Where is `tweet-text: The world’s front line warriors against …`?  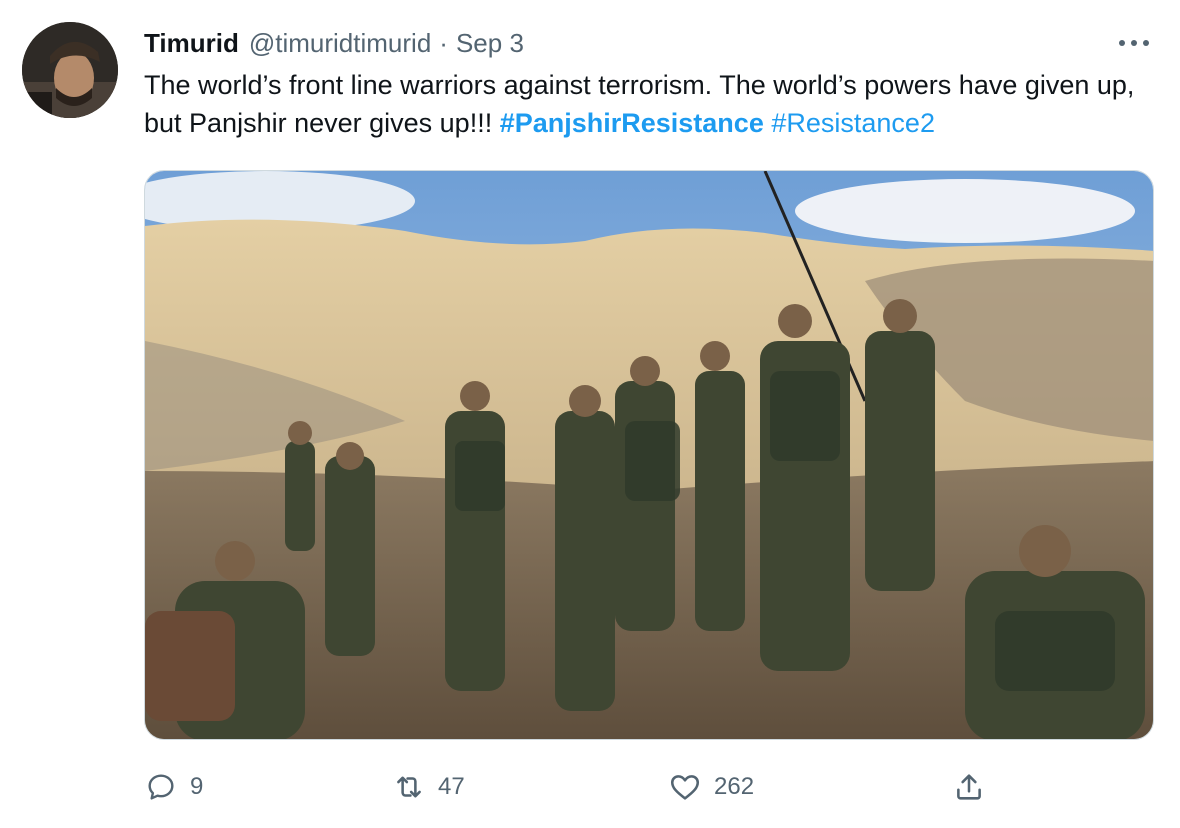 tweet-text: The world’s front line warriors against … is located at coordinates (649, 104).